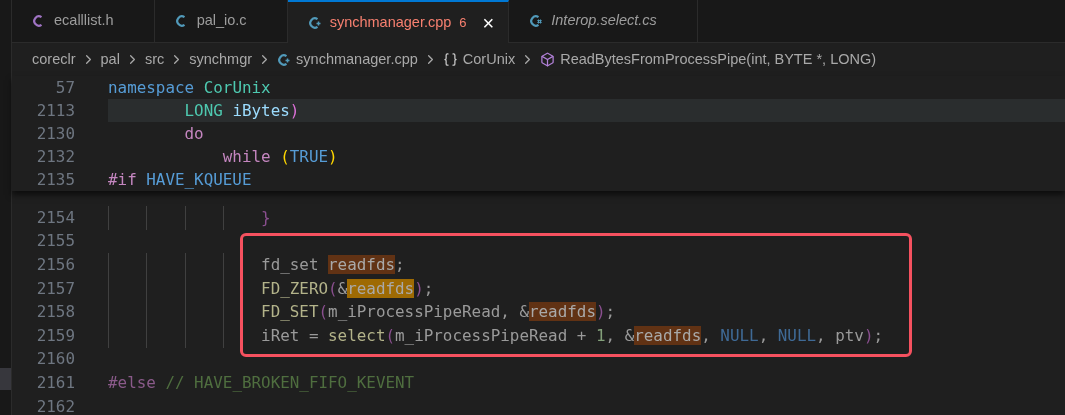 The height and width of the screenshot is (415, 1065). I want to click on breadcrumb-item: synchmanager.cpp, so click(357, 59).